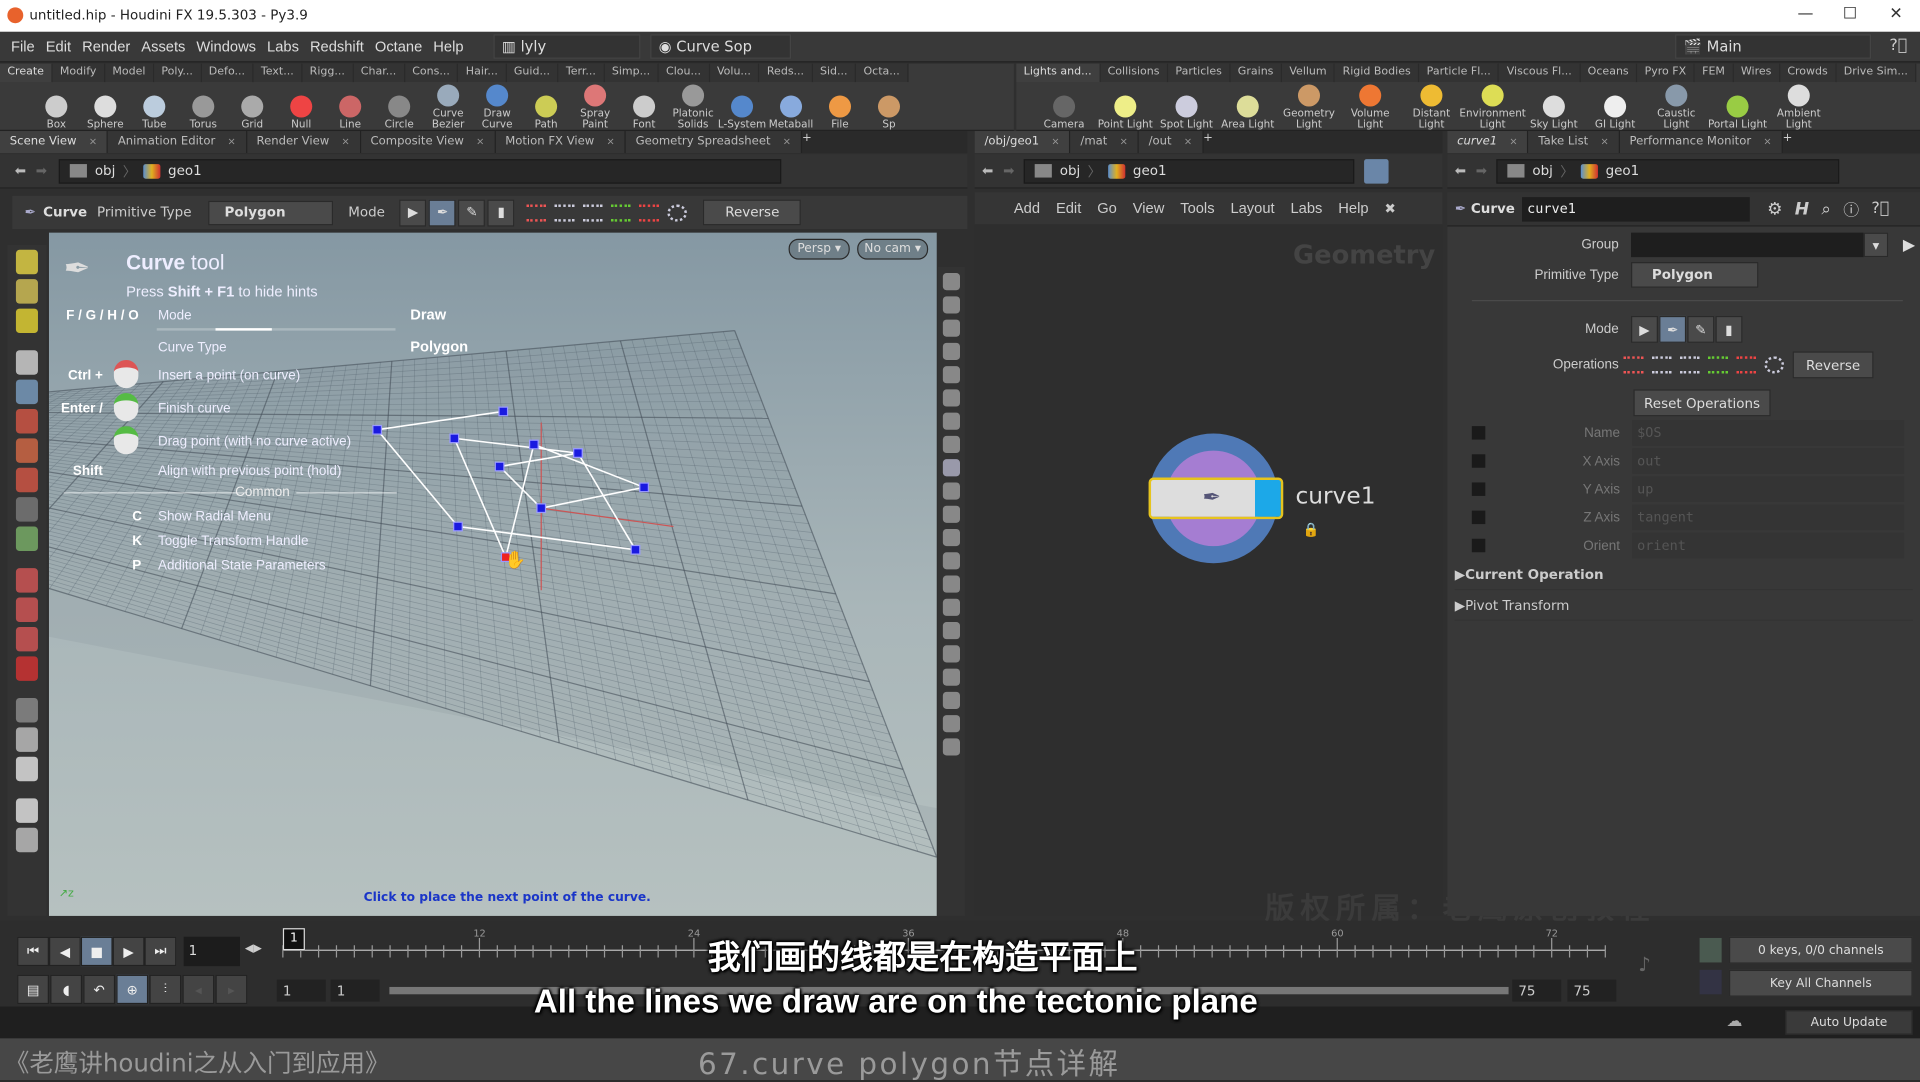 Image resolution: width=1920 pixels, height=1082 pixels. I want to click on menu-render: Render, so click(106, 46).